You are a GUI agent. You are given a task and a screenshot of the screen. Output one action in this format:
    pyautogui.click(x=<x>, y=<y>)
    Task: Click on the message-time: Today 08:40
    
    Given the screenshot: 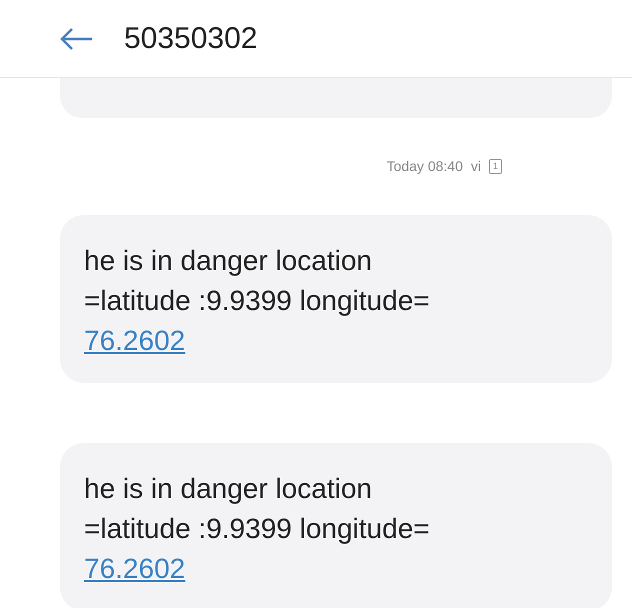 What is the action you would take?
    pyautogui.click(x=424, y=166)
    